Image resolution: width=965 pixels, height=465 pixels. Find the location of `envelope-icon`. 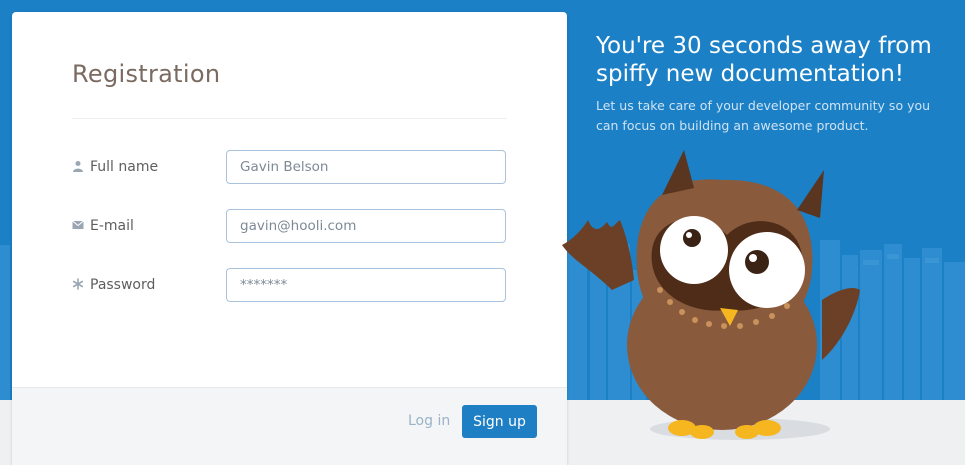

envelope-icon is located at coordinates (78, 224).